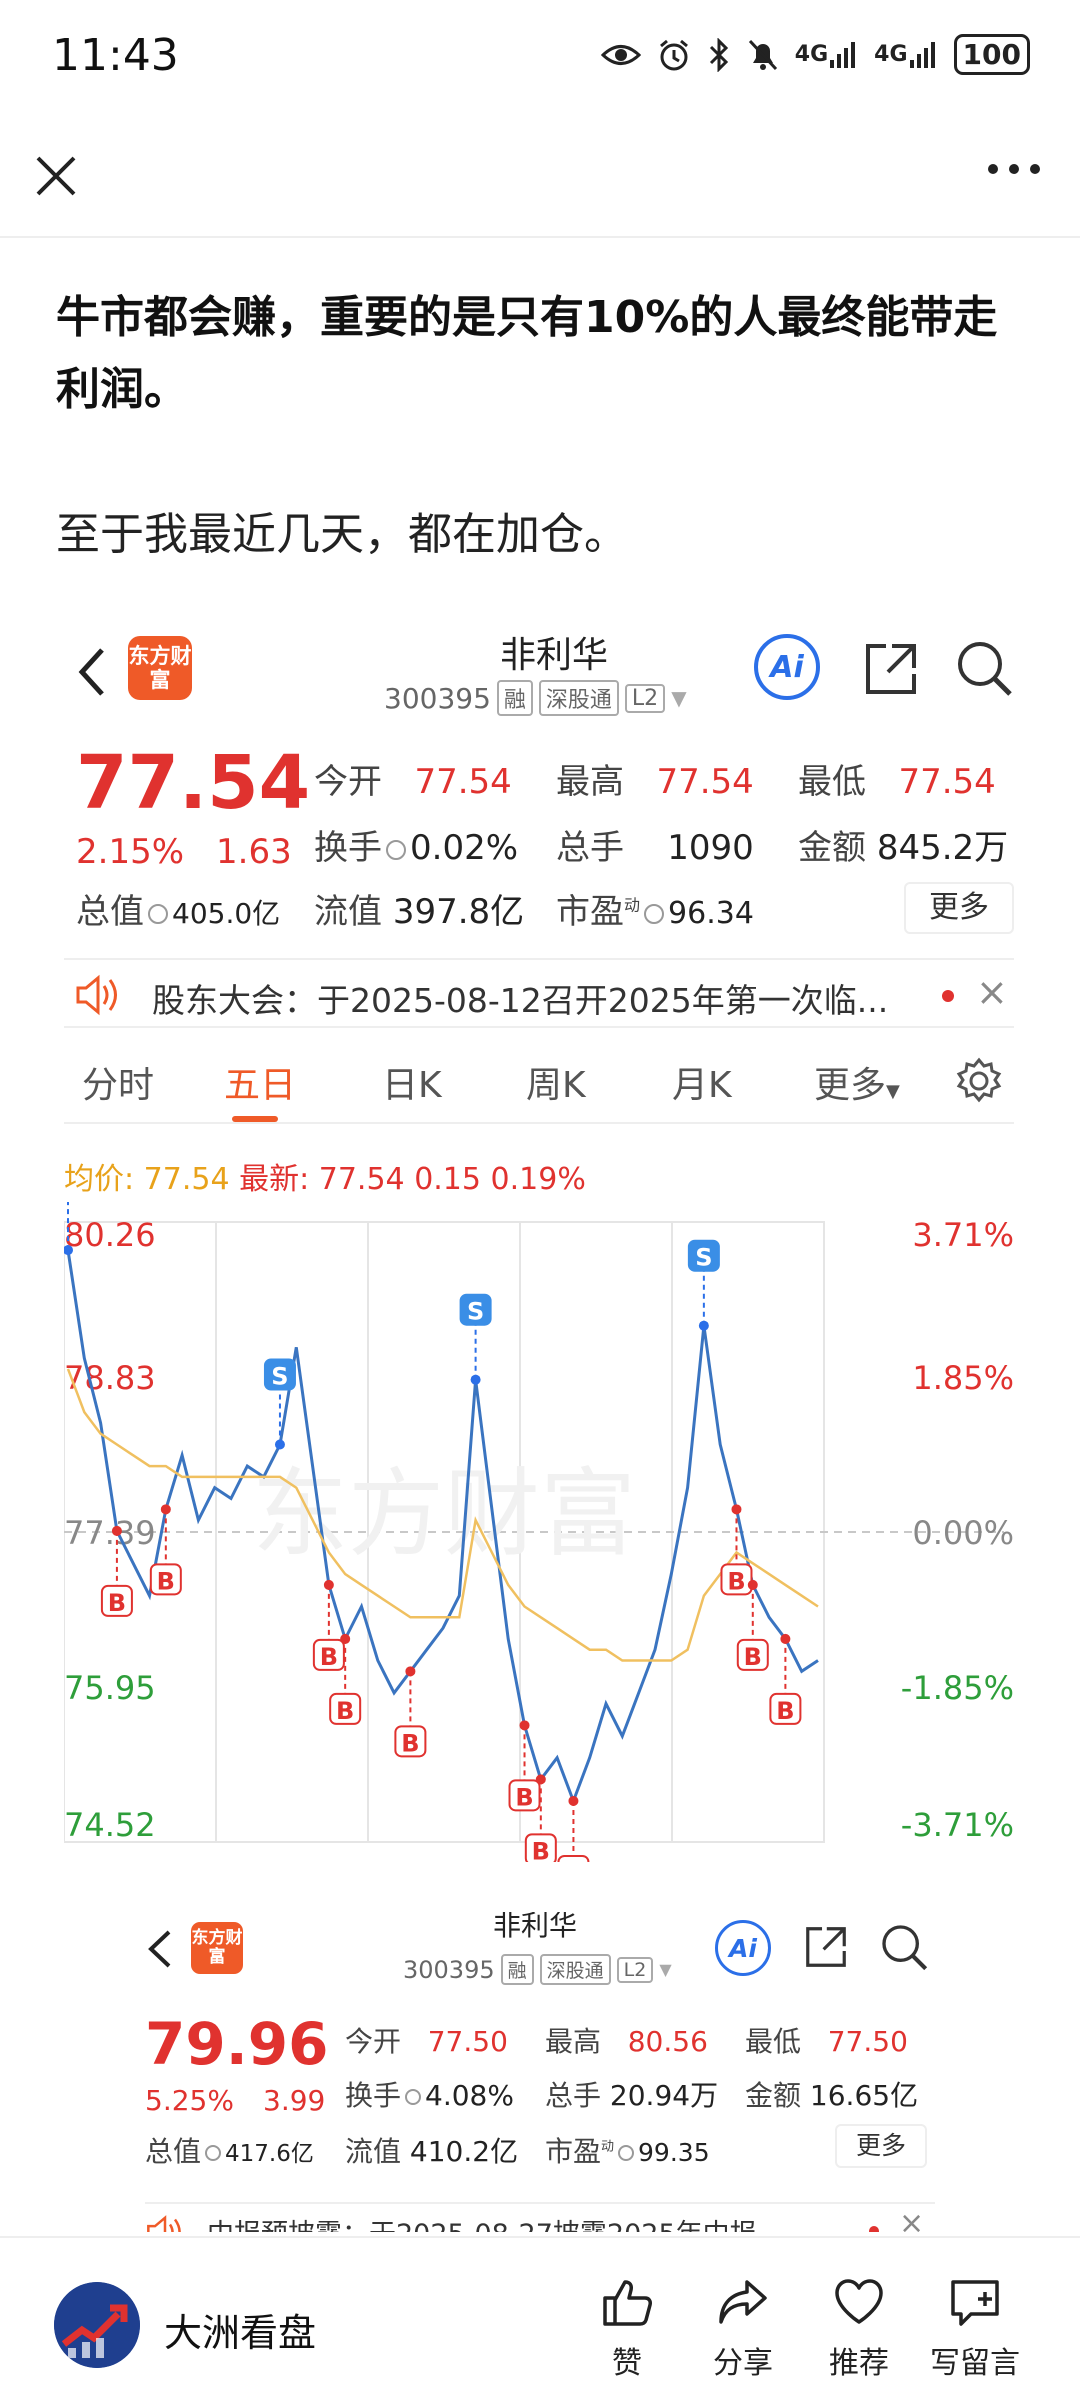 This screenshot has height=2400, width=1080. What do you see at coordinates (743, 2302) in the screenshot?
I see `share-arrow-icon` at bounding box center [743, 2302].